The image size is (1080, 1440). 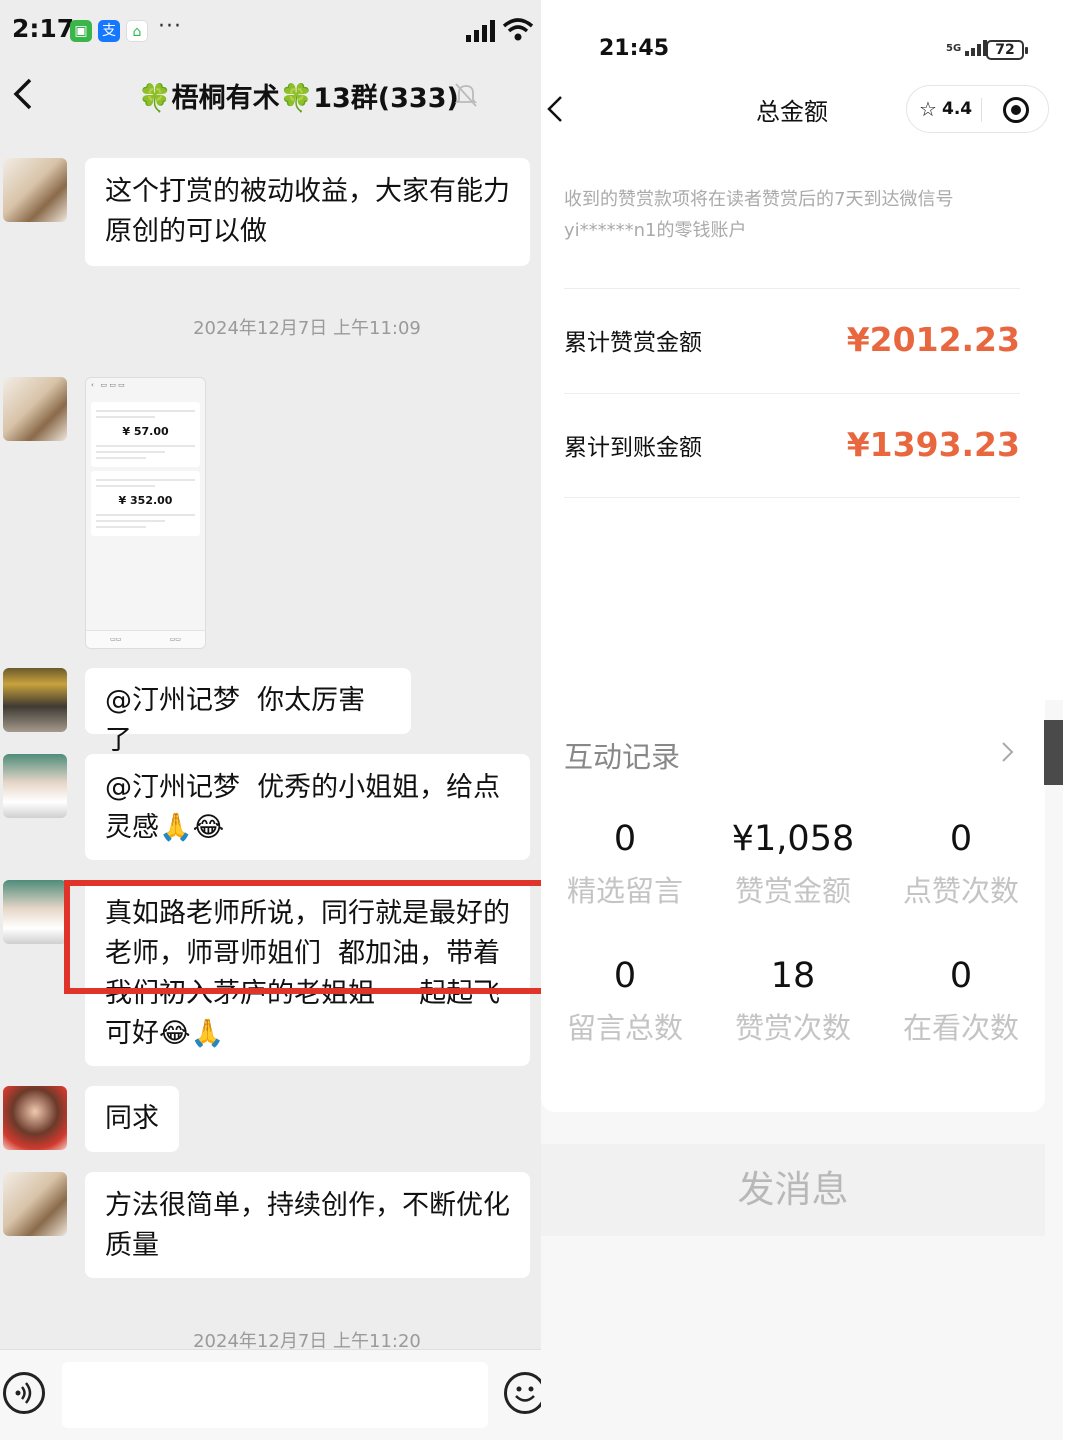 I want to click on stat-label: 赞赏金额, so click(x=792, y=891).